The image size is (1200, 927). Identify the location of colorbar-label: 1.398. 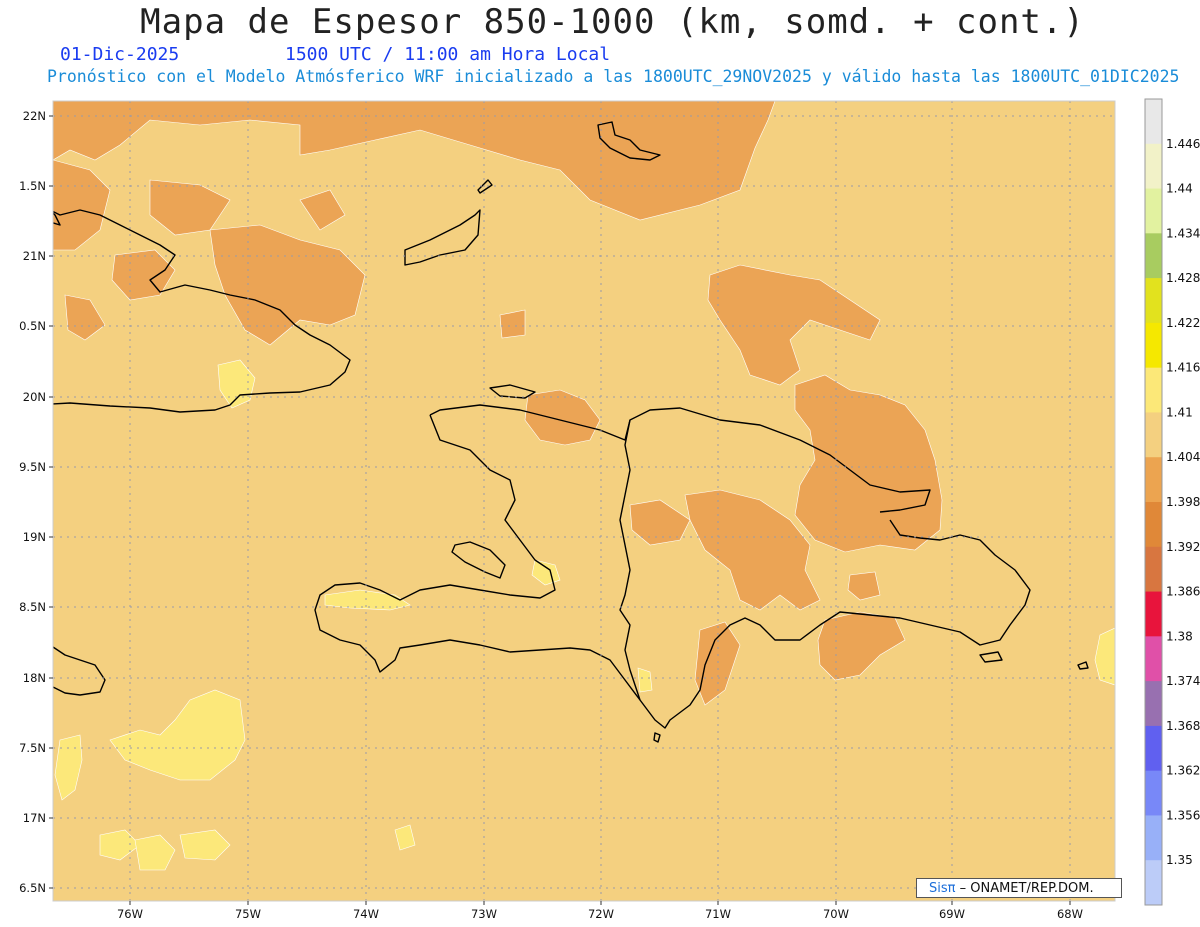
(1183, 502).